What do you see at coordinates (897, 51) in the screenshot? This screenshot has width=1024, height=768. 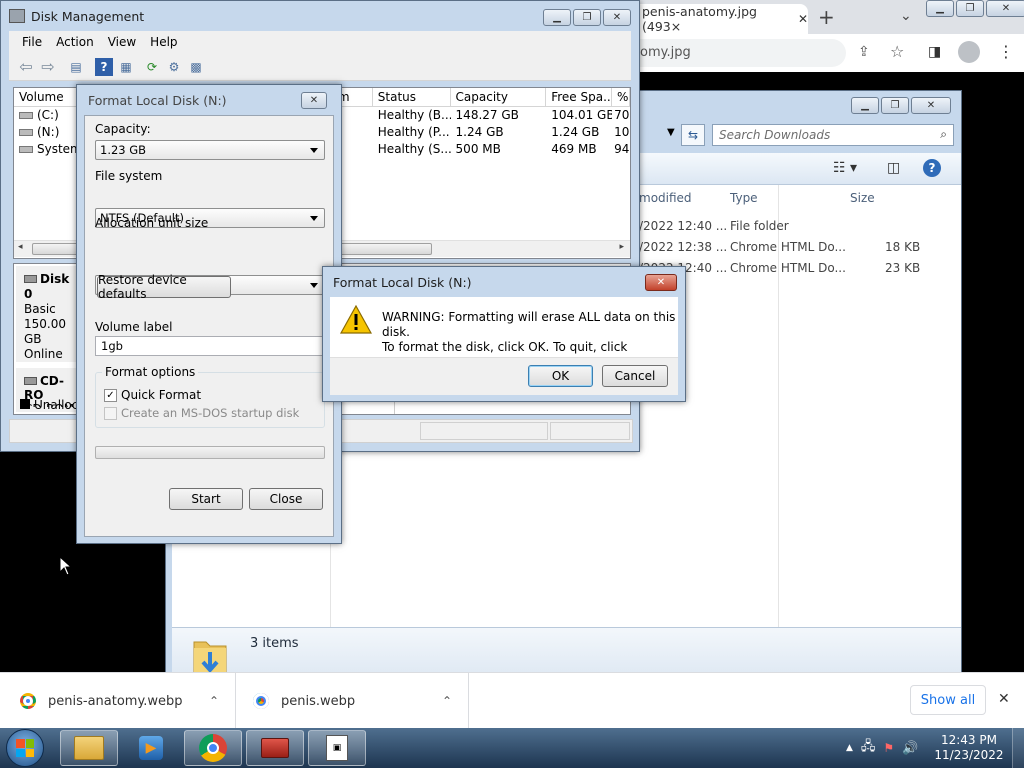 I see `bookmark-star-icon: ☆` at bounding box center [897, 51].